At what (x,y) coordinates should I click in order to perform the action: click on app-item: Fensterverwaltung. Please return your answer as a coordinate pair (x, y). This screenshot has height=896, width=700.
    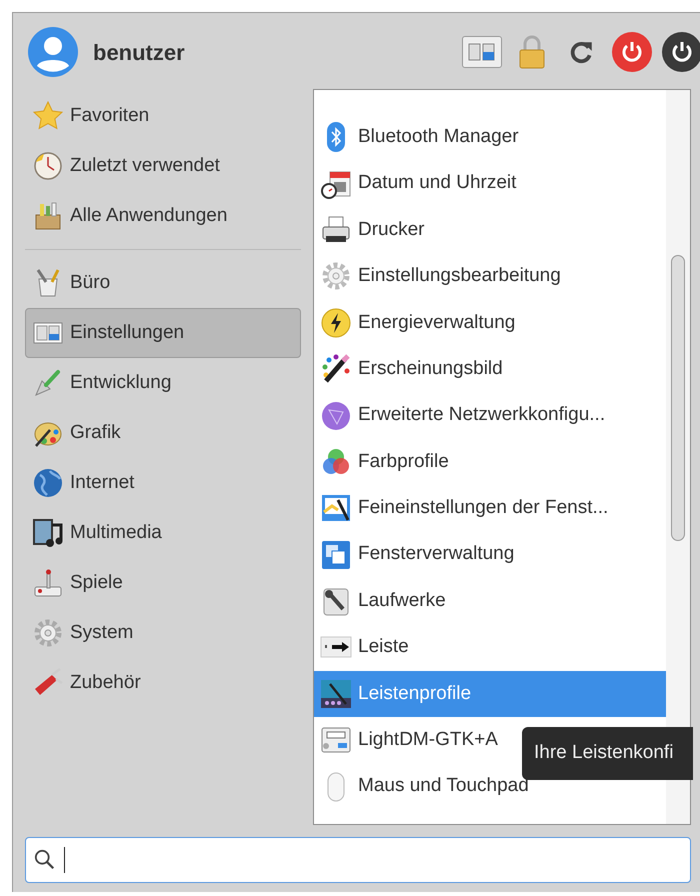
    Looking at the image, I should click on (490, 555).